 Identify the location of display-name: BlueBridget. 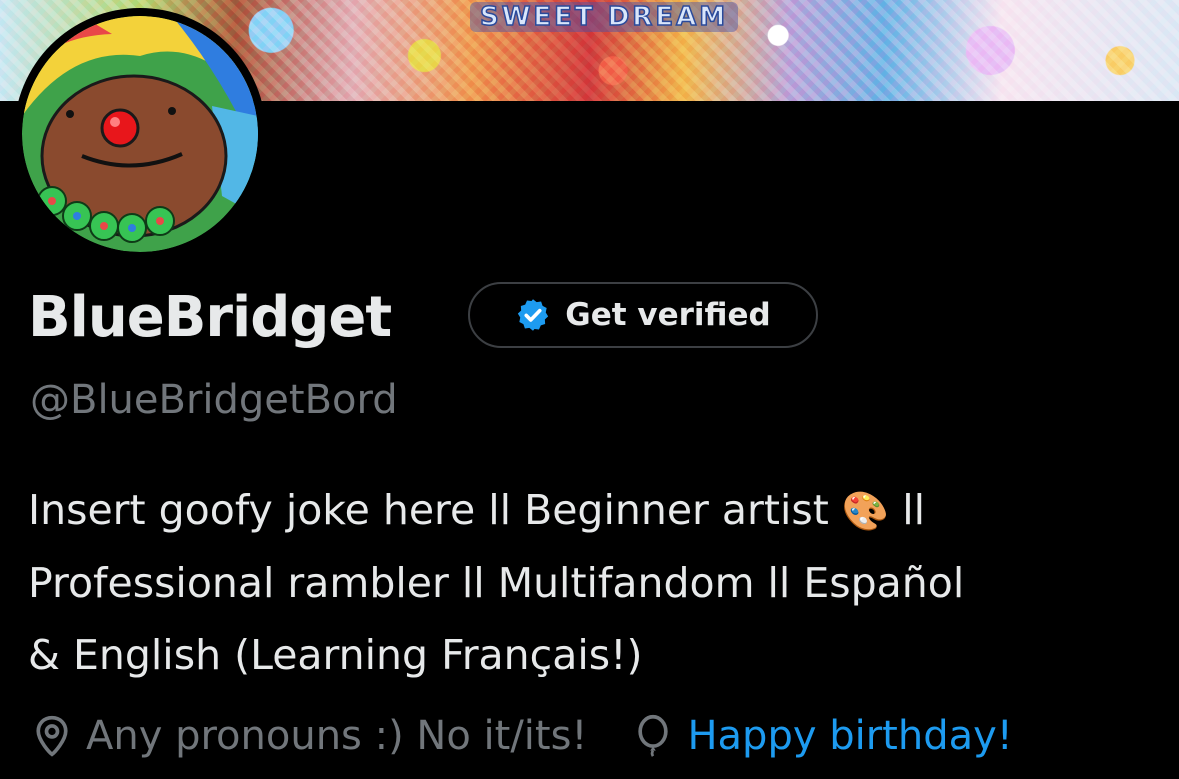
(210, 317).